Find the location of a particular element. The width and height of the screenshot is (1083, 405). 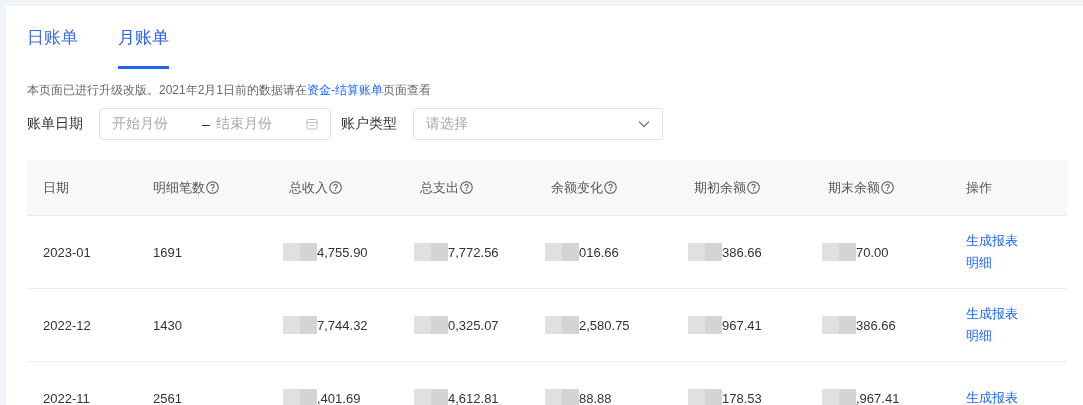

table-cell: 1430 is located at coordinates (167, 325).